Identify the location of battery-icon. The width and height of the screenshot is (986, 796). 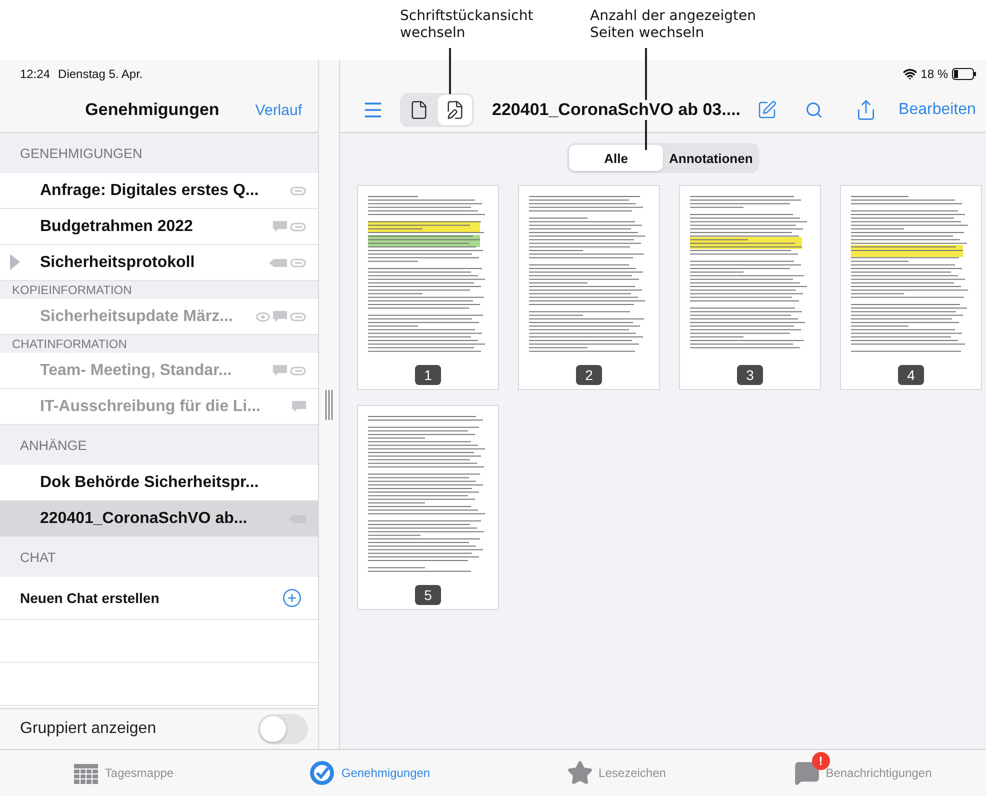
(964, 74).